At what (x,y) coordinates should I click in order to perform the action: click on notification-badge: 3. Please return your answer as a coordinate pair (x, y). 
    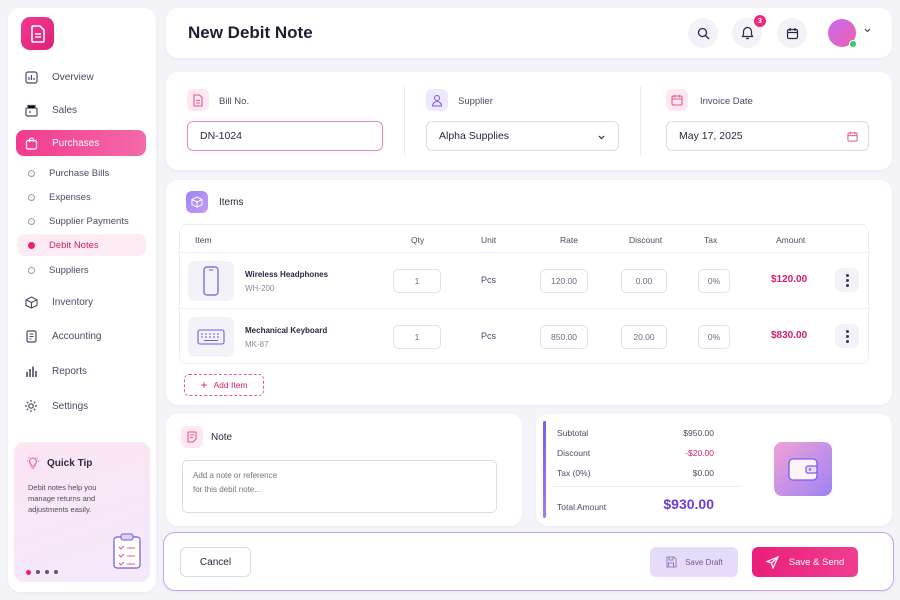
    Looking at the image, I should click on (760, 21).